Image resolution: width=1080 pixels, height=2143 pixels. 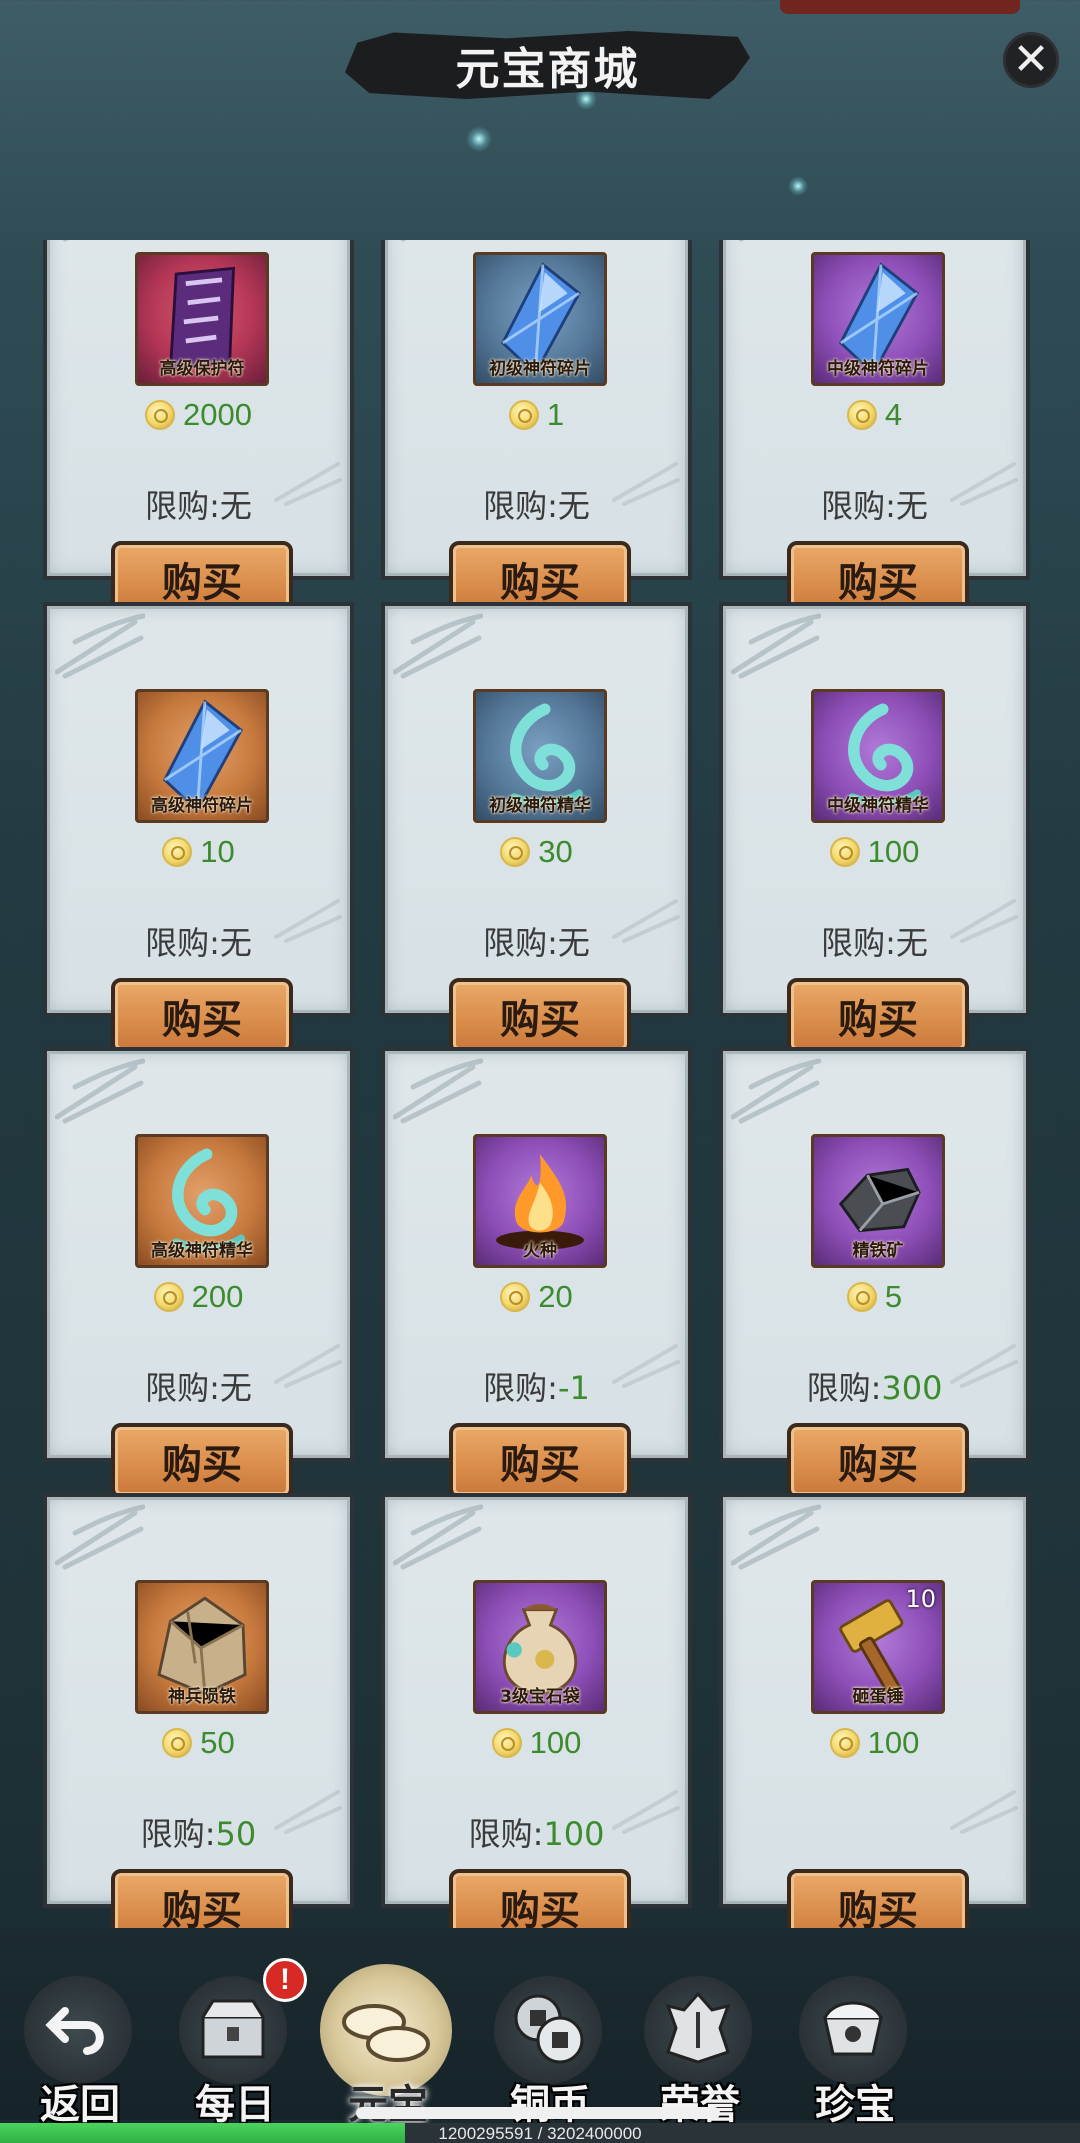 What do you see at coordinates (202, 806) in the screenshot?
I see `item-name: 高级神符碎片` at bounding box center [202, 806].